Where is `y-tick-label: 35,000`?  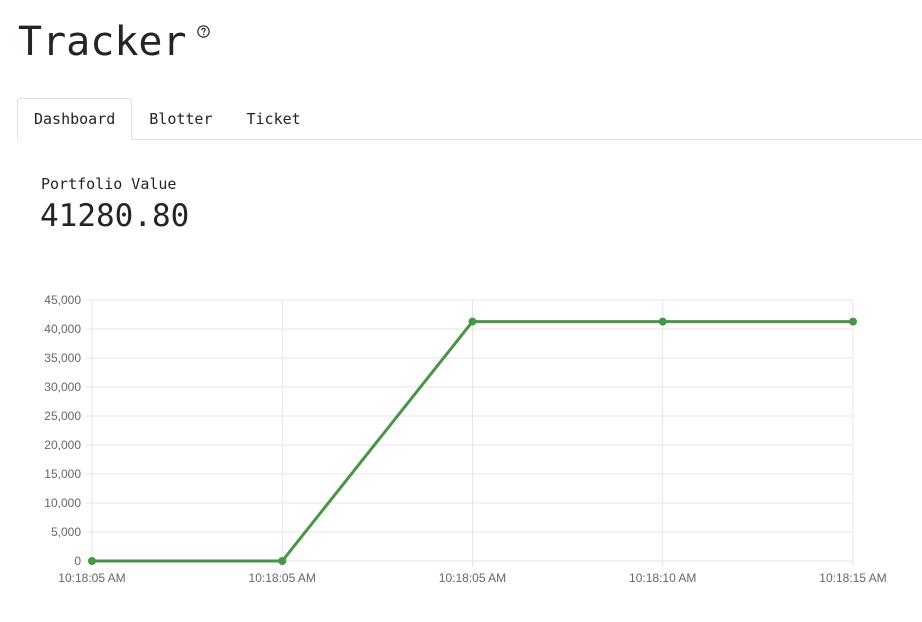
y-tick-label: 35,000 is located at coordinates (62, 358).